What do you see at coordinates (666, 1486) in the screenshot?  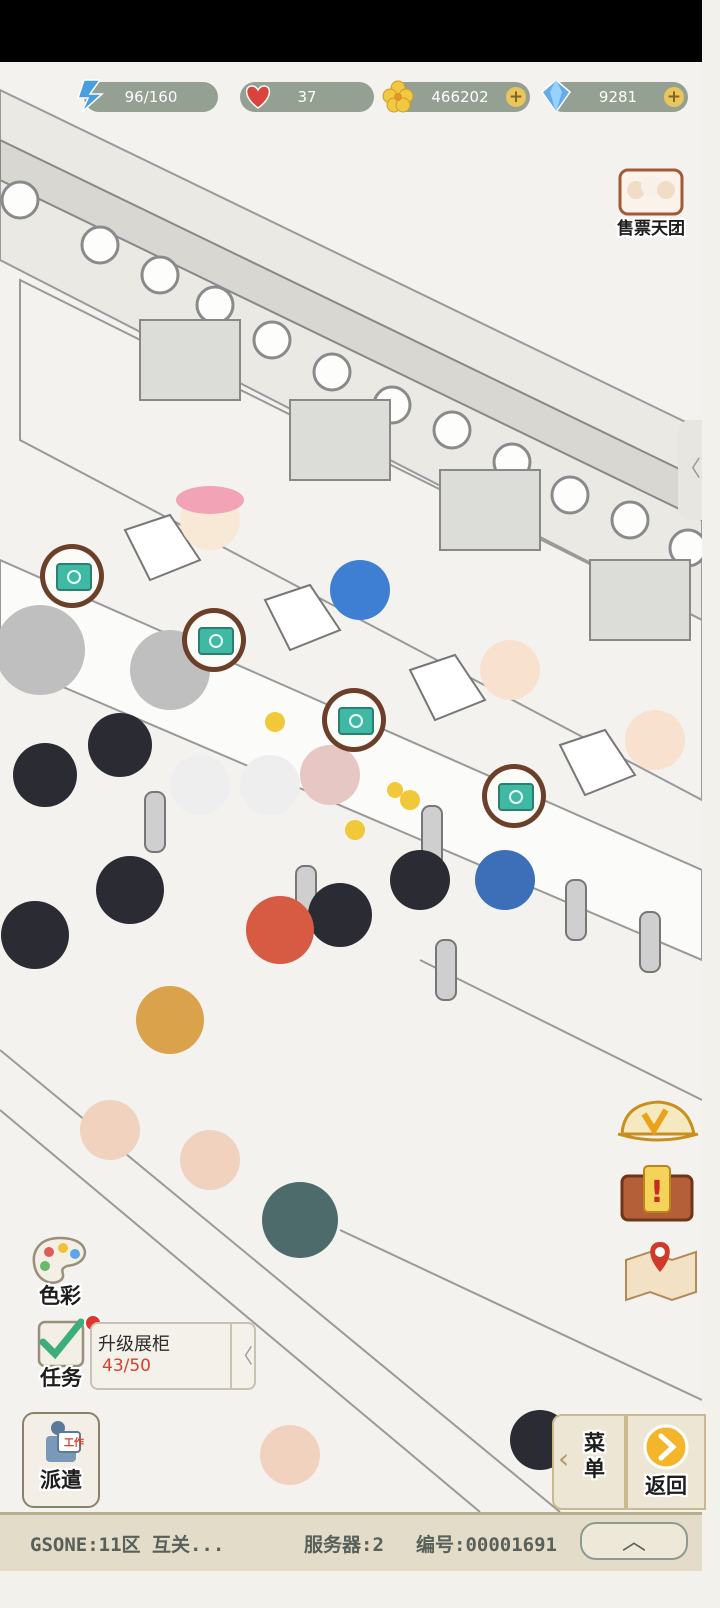 I see `back-label: 返回` at bounding box center [666, 1486].